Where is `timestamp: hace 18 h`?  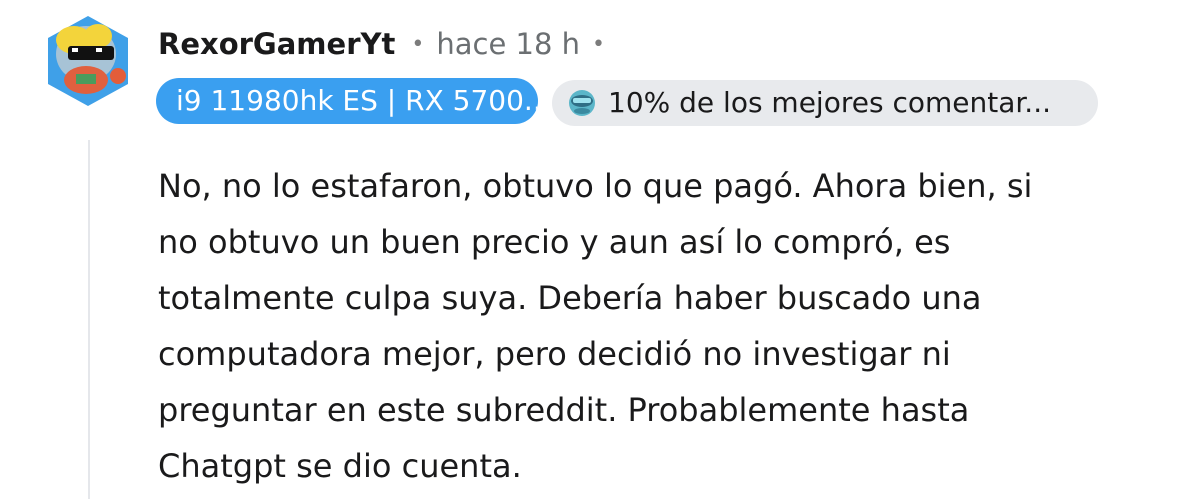 timestamp: hace 18 h is located at coordinates (508, 44).